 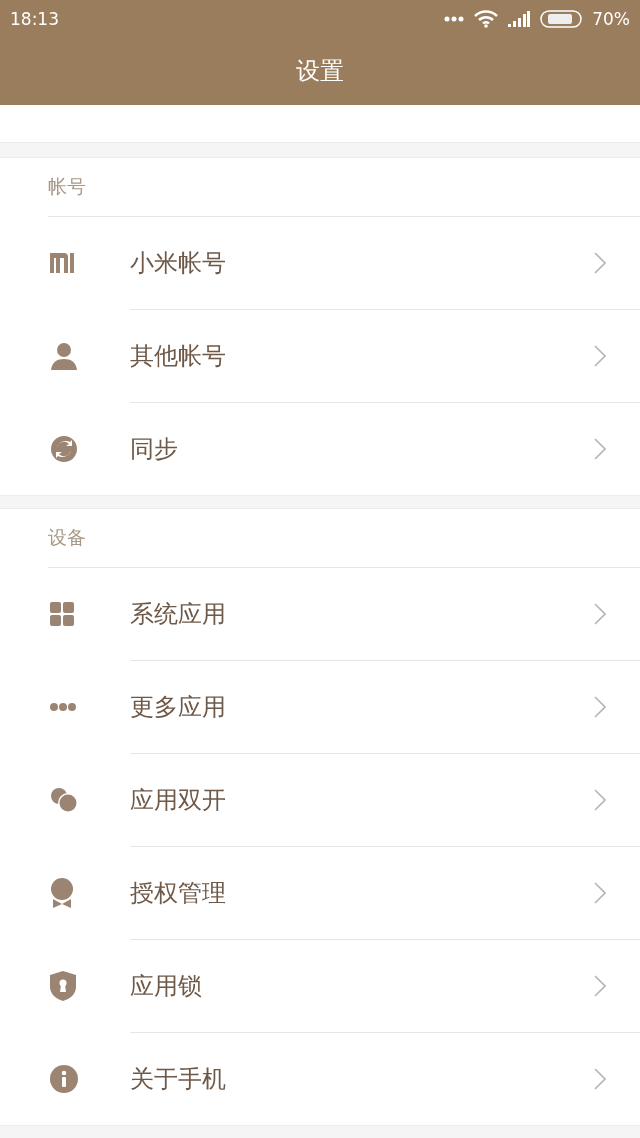 I want to click on section-title: 帐号, so click(x=67, y=186).